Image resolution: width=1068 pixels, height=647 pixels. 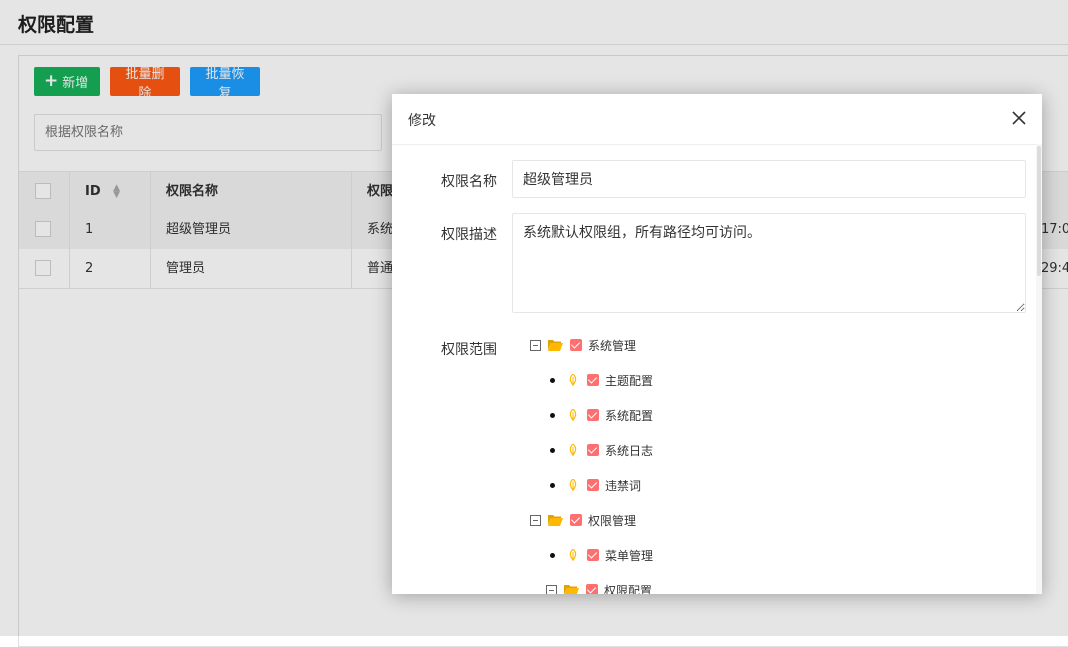 What do you see at coordinates (599, 380) in the screenshot?
I see `tree-node-leaf: 主题配置` at bounding box center [599, 380].